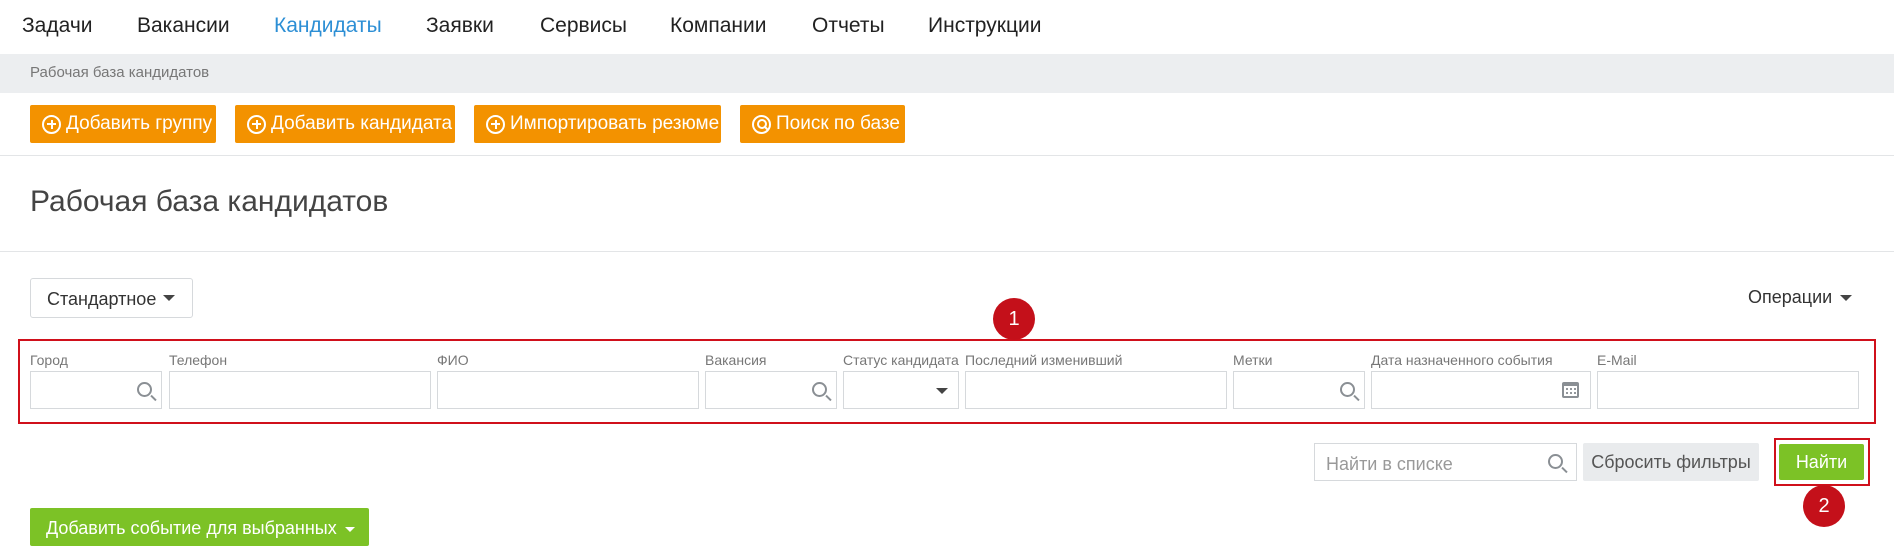 The width and height of the screenshot is (1894, 556). I want to click on nav-item-vacancies: Вакансии, so click(183, 26).